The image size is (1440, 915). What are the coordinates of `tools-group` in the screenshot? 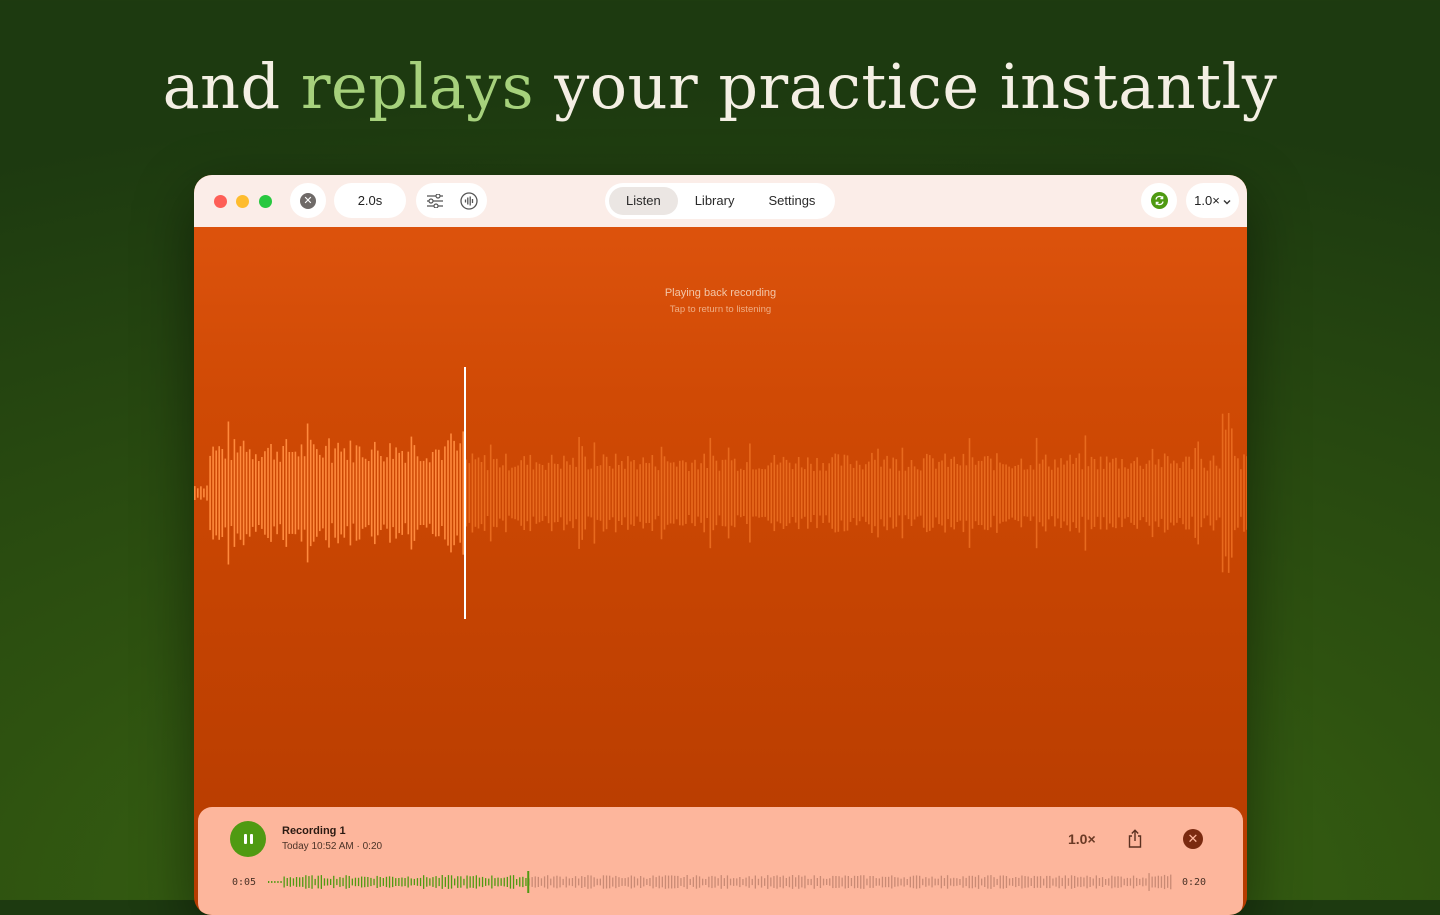 It's located at (451, 200).